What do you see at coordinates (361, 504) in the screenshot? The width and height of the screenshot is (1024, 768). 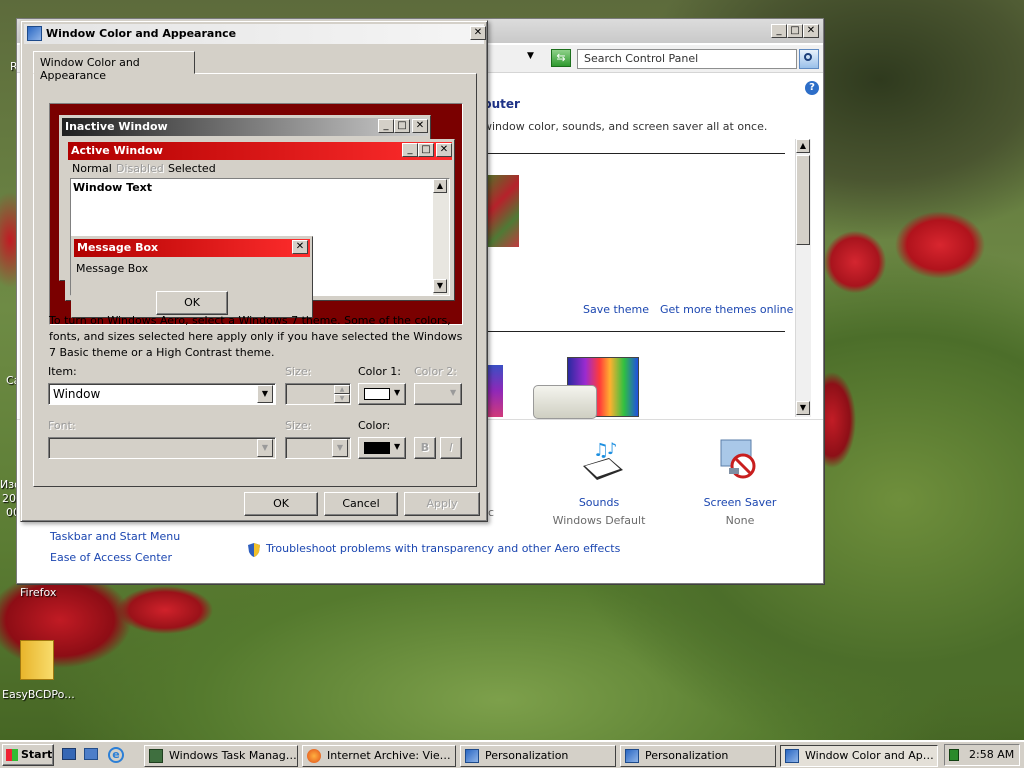 I see `cancel-button: Cancel` at bounding box center [361, 504].